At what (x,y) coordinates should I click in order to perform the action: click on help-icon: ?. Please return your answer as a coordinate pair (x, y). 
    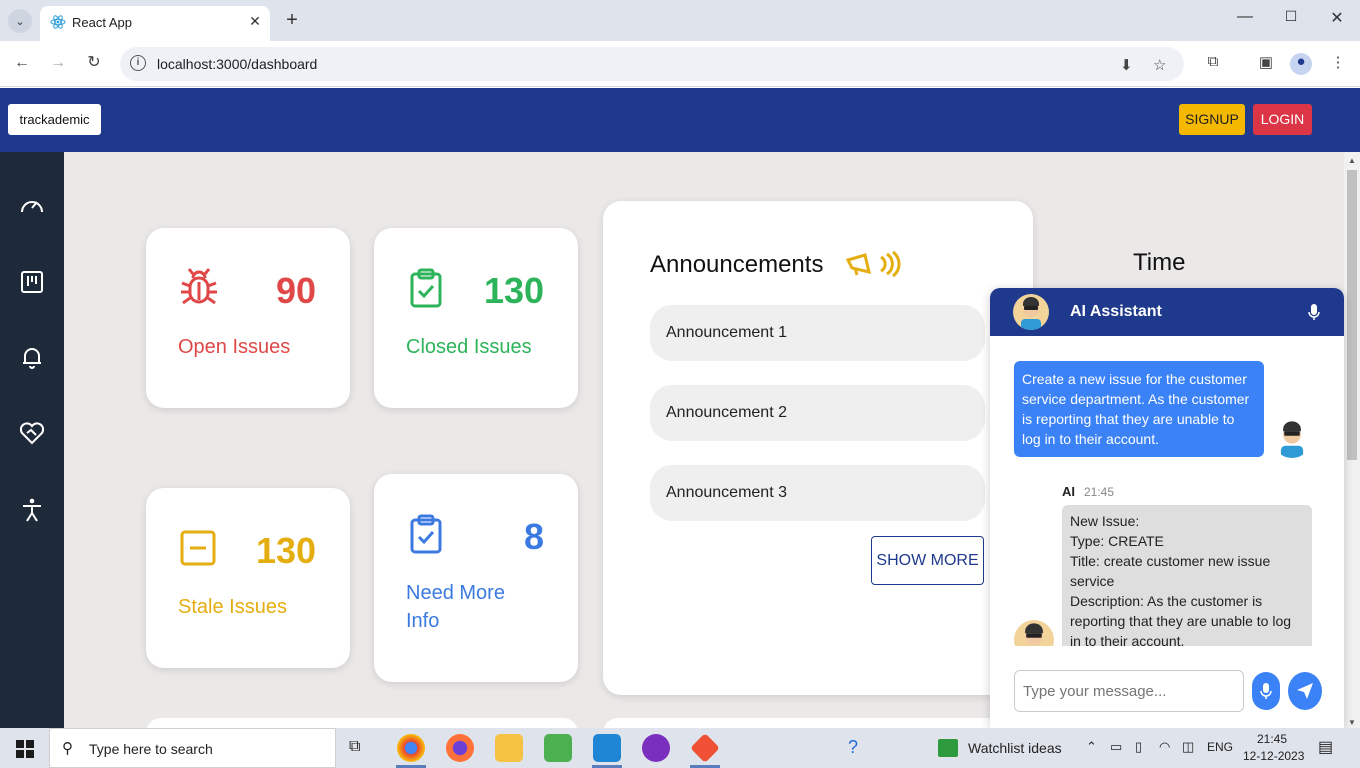
    Looking at the image, I should click on (853, 747).